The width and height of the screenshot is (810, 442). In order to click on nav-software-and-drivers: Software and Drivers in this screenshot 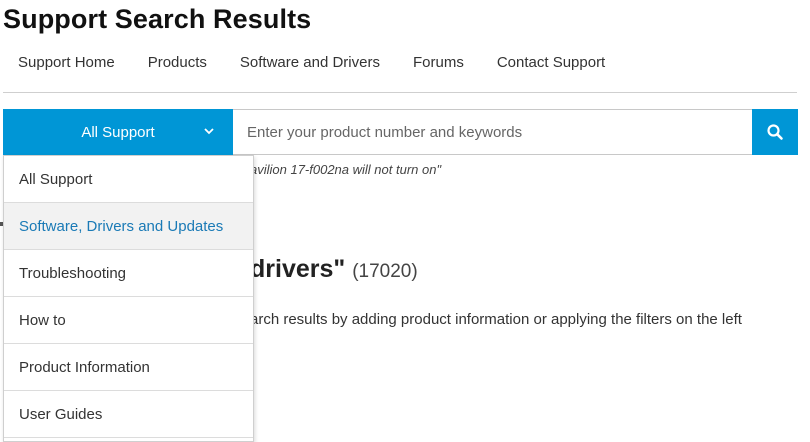, I will do `click(310, 64)`.